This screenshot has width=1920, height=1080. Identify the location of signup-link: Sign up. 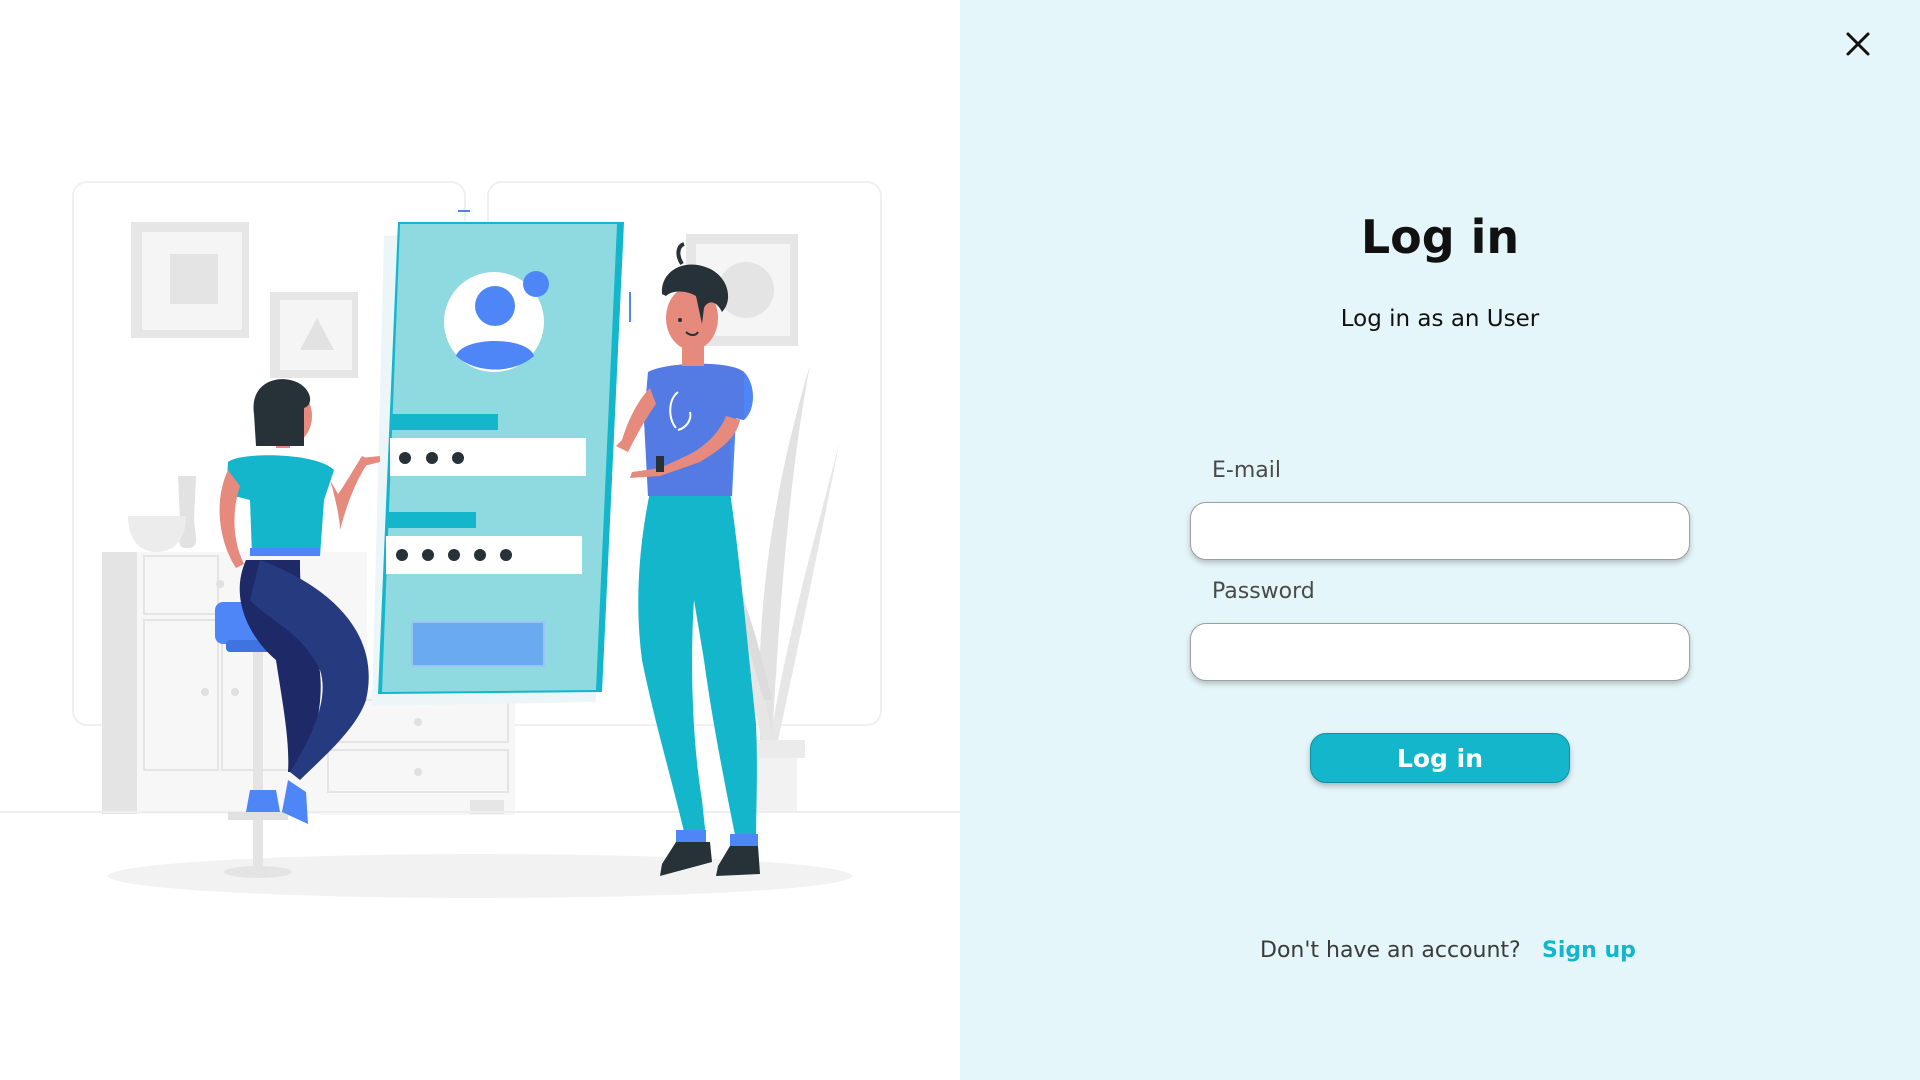
(1589, 950).